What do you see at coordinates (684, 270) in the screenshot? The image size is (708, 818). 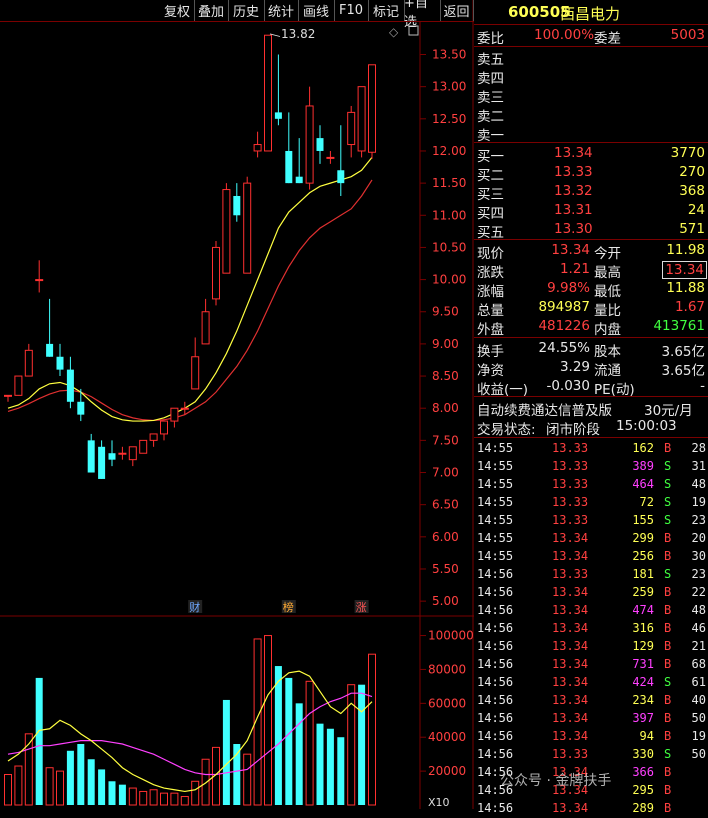 I see `stat-value: 13.34` at bounding box center [684, 270].